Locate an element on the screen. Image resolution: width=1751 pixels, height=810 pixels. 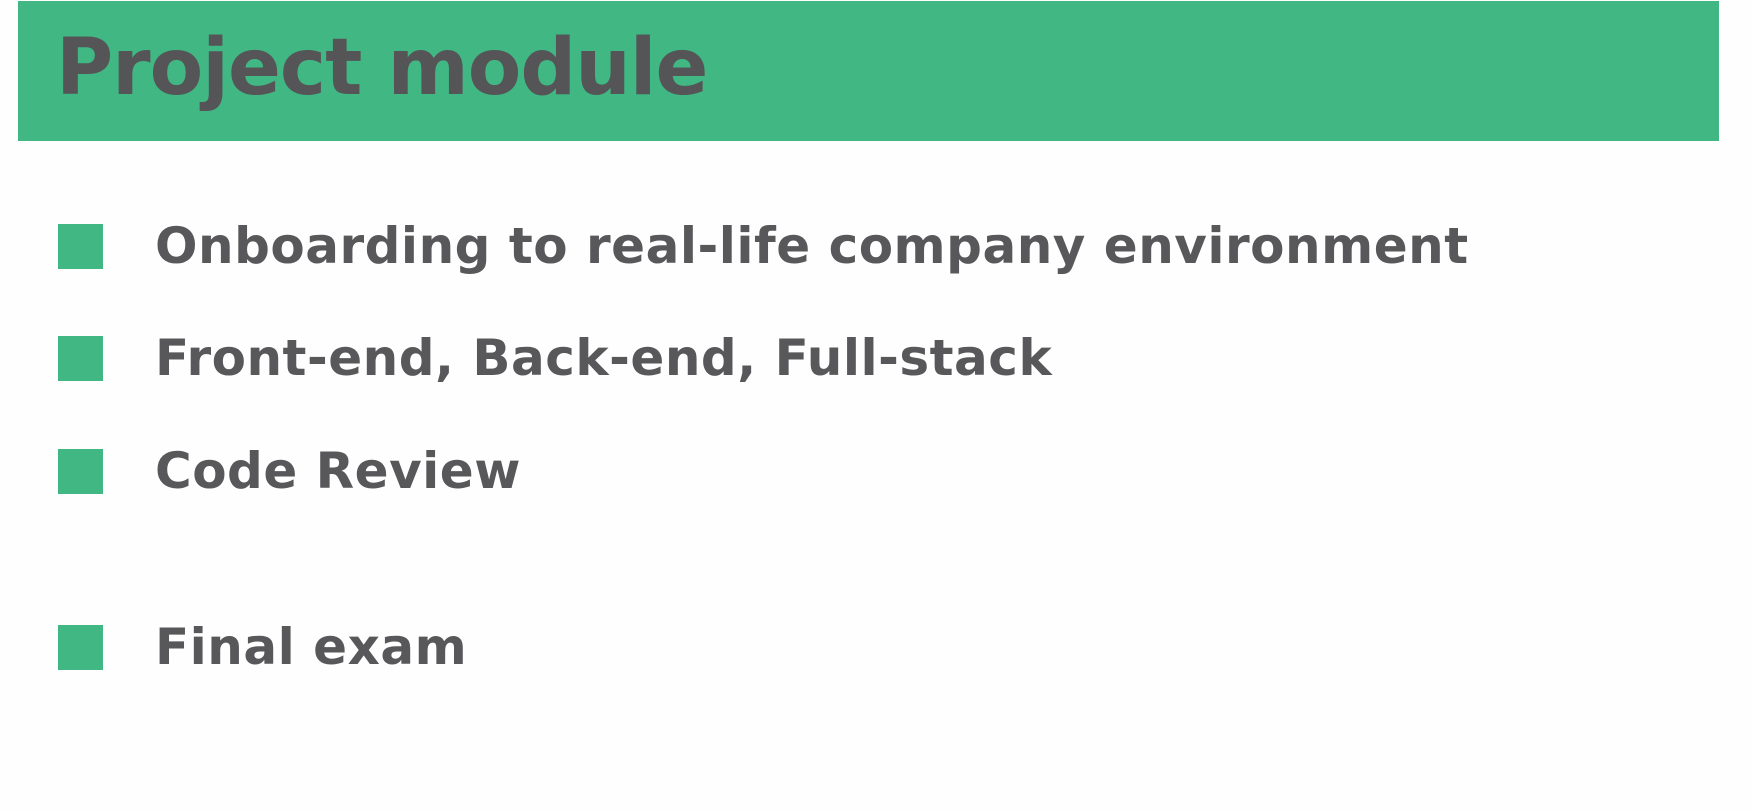
list-item-label: Code Review is located at coordinates (338, 471).